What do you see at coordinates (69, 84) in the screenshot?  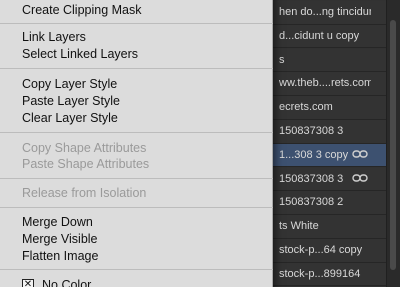 I see `menu-item-copy-layer-style: Copy Layer Style` at bounding box center [69, 84].